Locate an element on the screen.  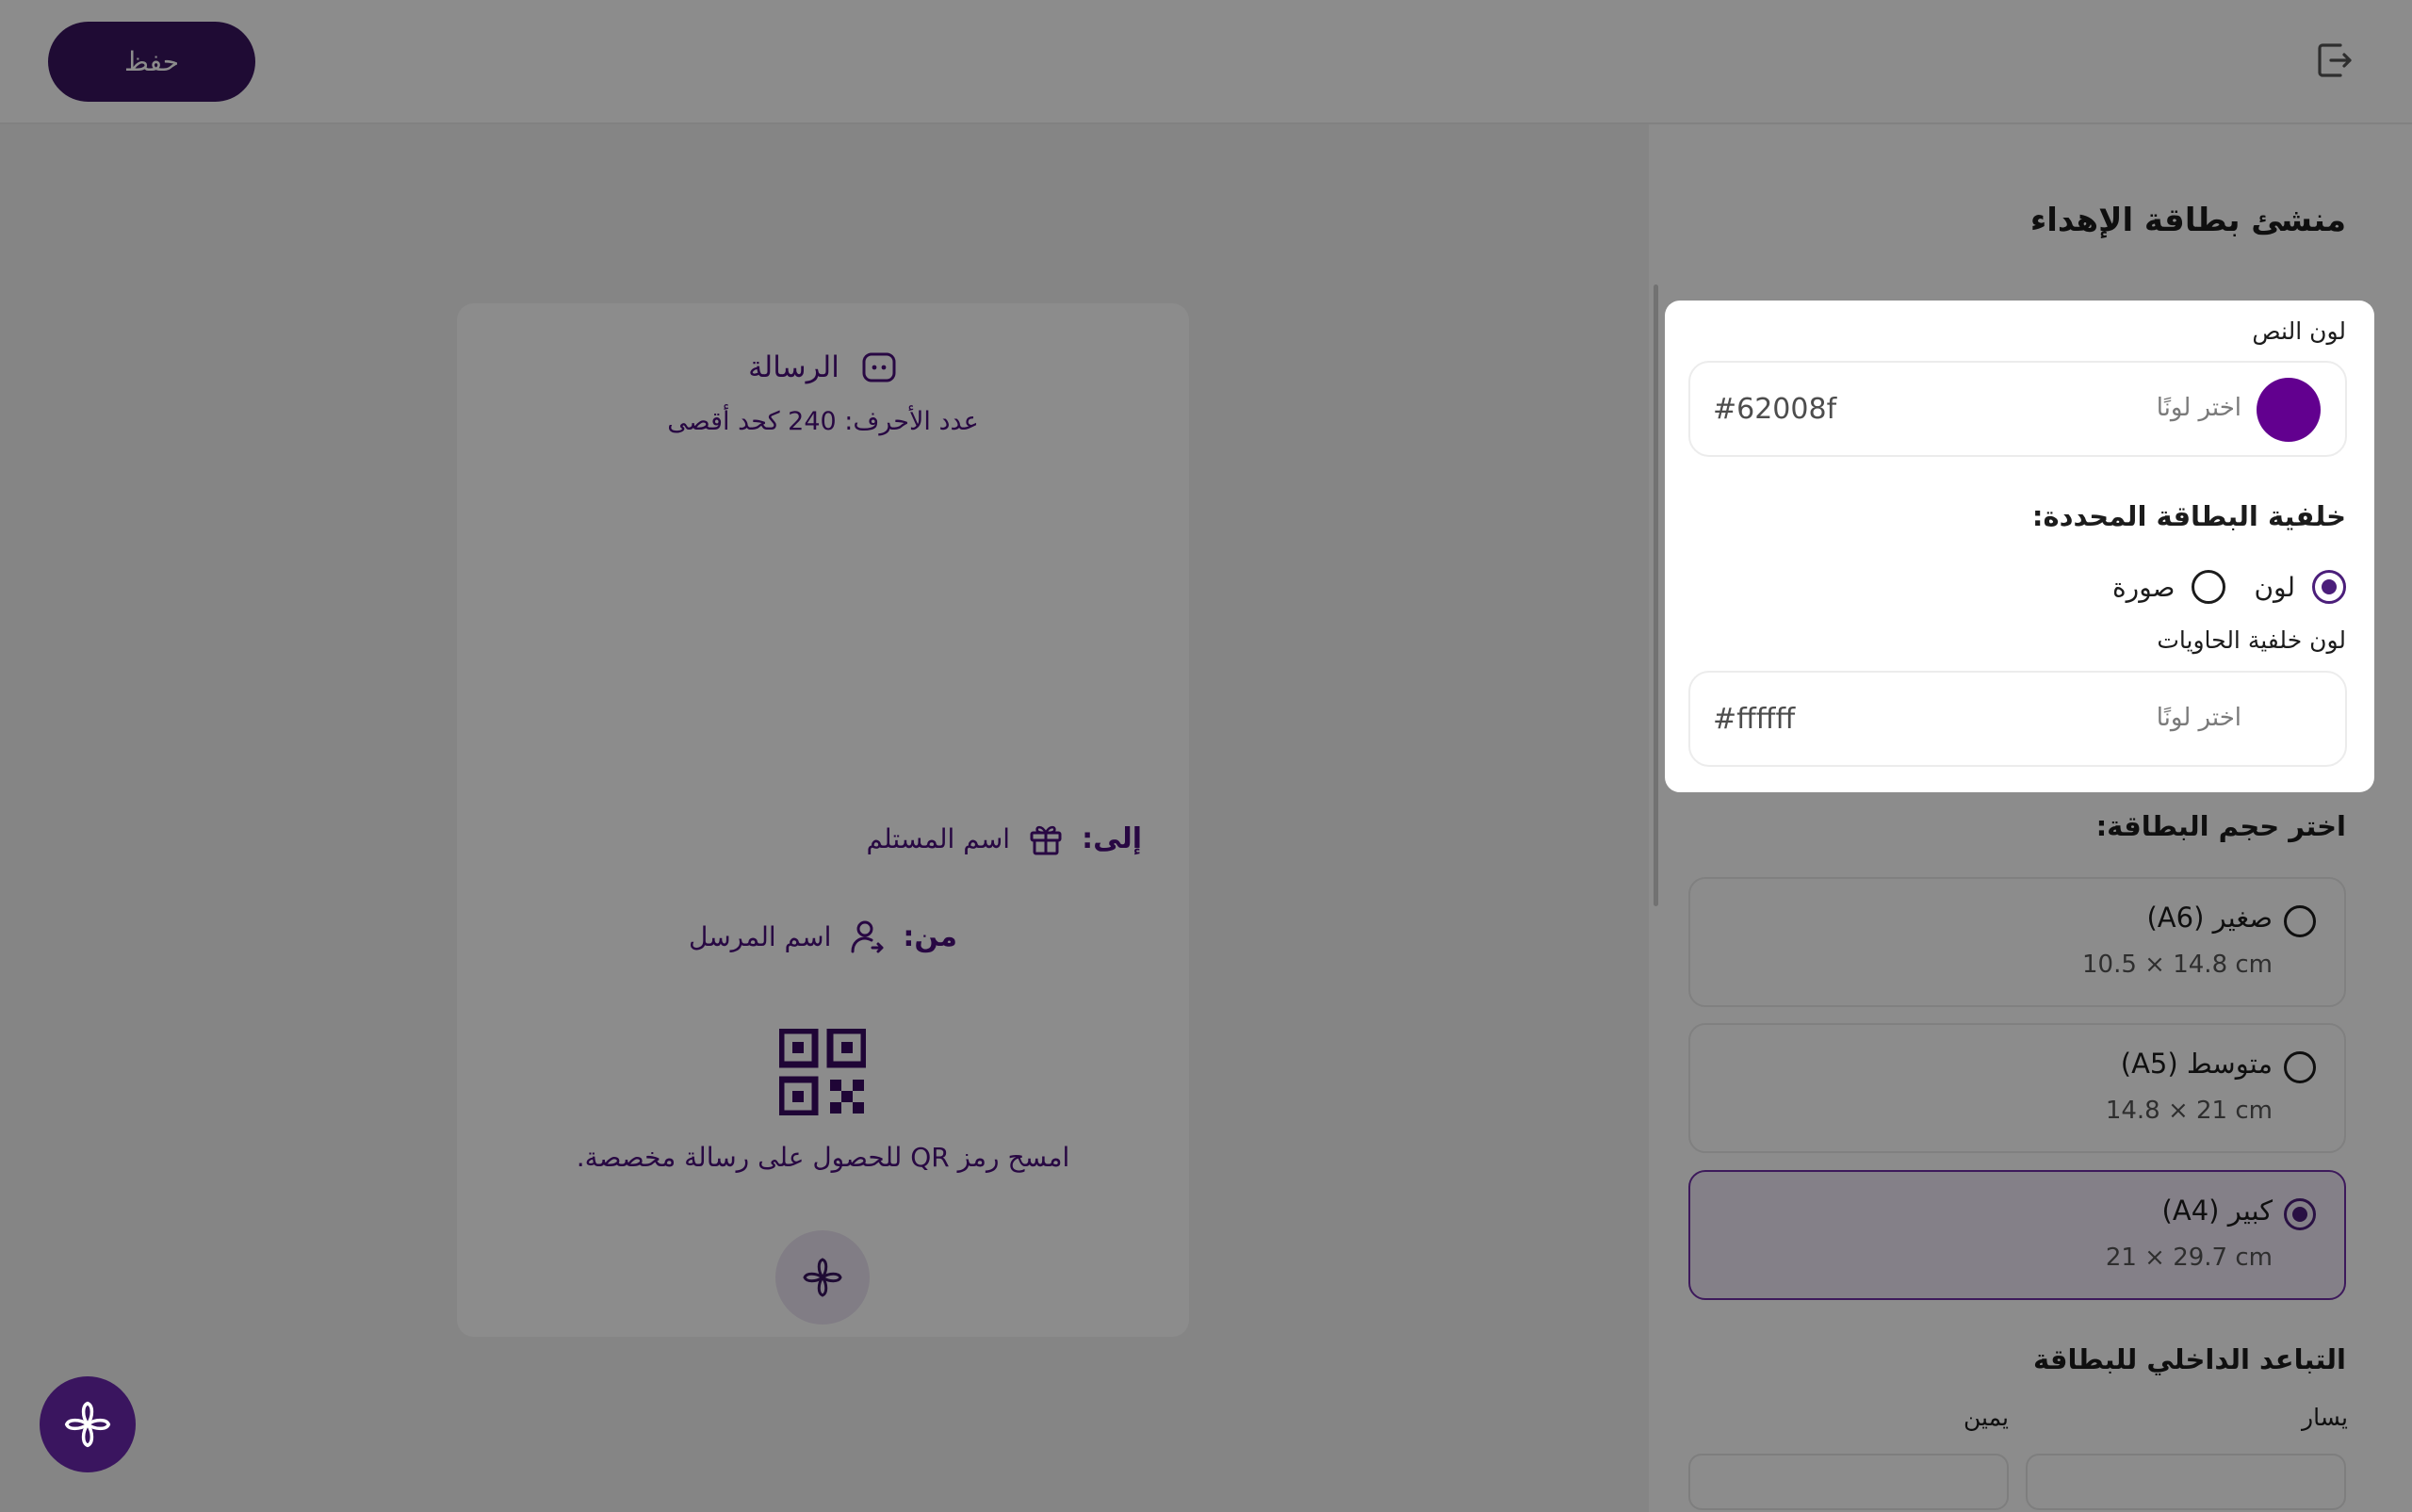
container-bg-label: لون خلفية الحاويات is located at coordinates (2251, 640).